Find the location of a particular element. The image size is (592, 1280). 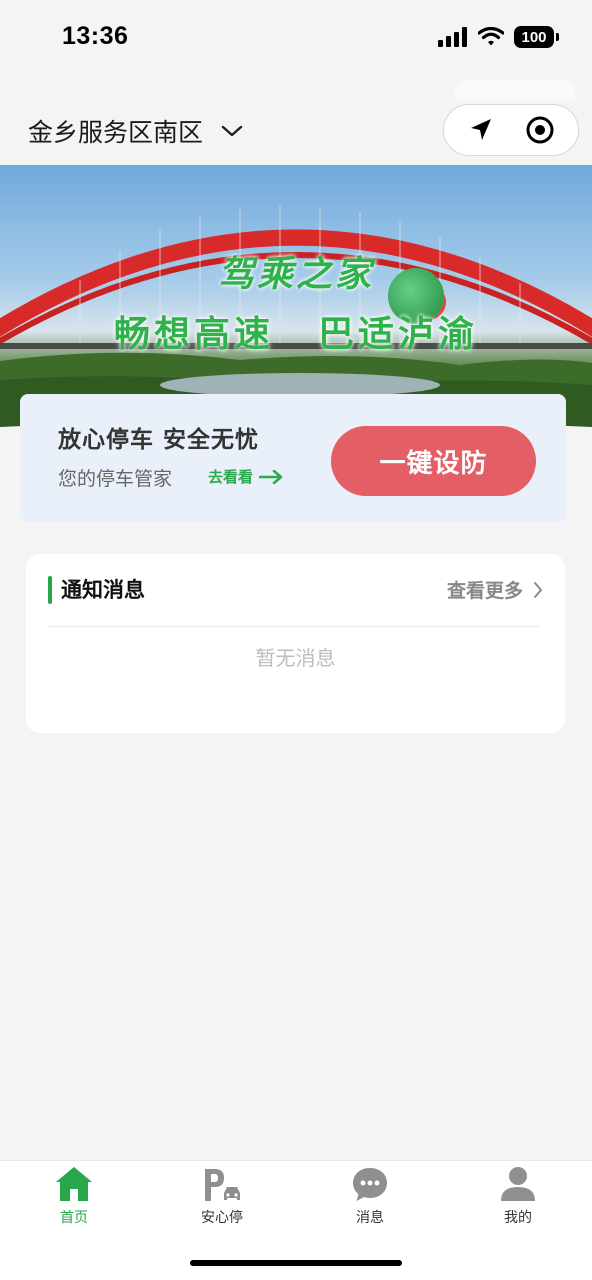

banner-slogan-right: 巴适泸渝 is located at coordinates (398, 334).